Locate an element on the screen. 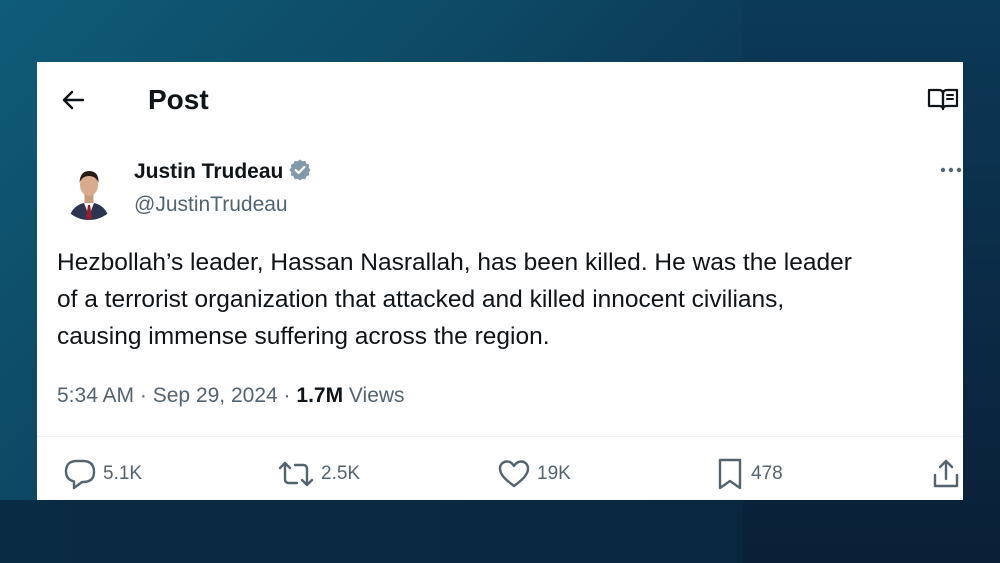  page-title: Post is located at coordinates (178, 99).